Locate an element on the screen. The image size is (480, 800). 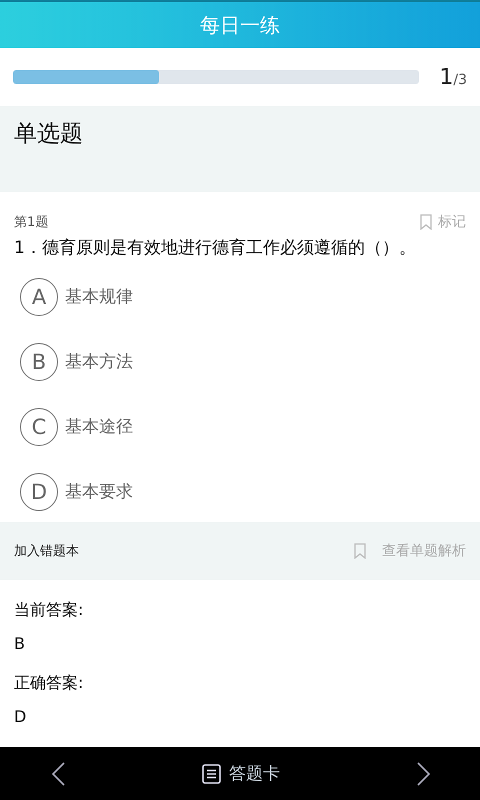
option-letter: A is located at coordinates (39, 297).